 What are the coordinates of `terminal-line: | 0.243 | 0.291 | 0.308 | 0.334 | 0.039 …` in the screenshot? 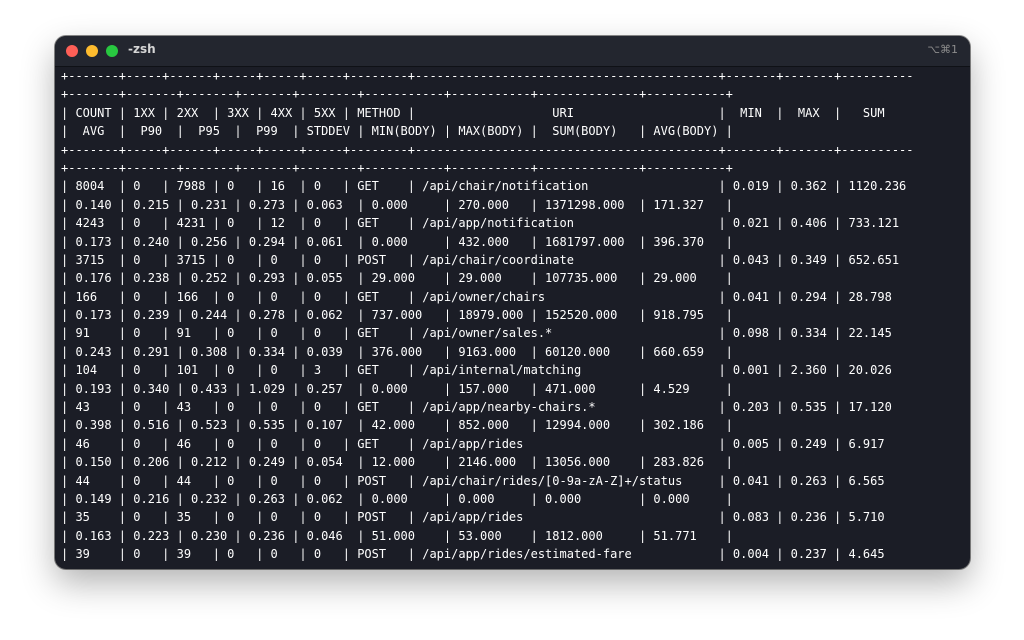 It's located at (397, 351).